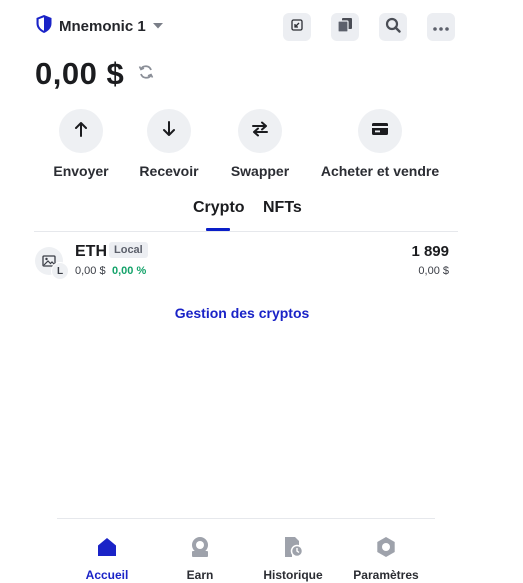  I want to click on card-icon, so click(380, 131).